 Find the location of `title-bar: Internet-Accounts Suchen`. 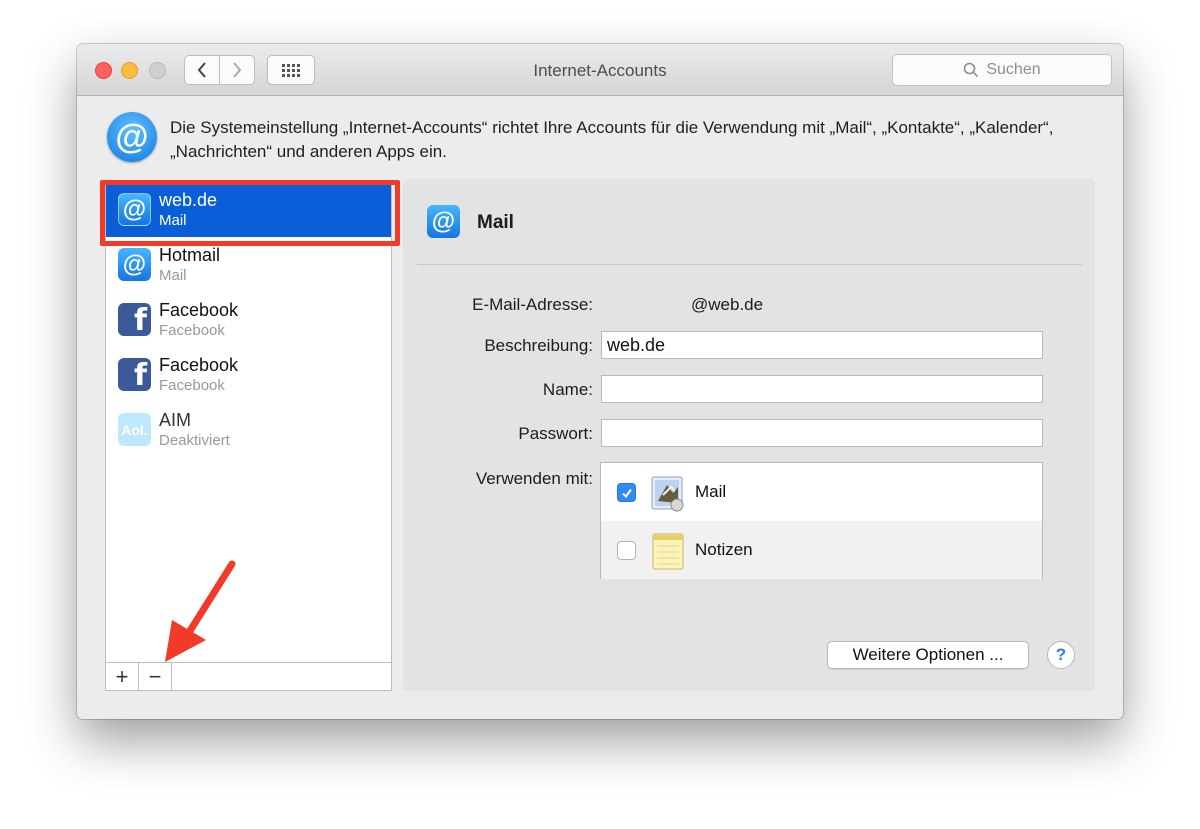

title-bar: Internet-Accounts Suchen is located at coordinates (600, 70).